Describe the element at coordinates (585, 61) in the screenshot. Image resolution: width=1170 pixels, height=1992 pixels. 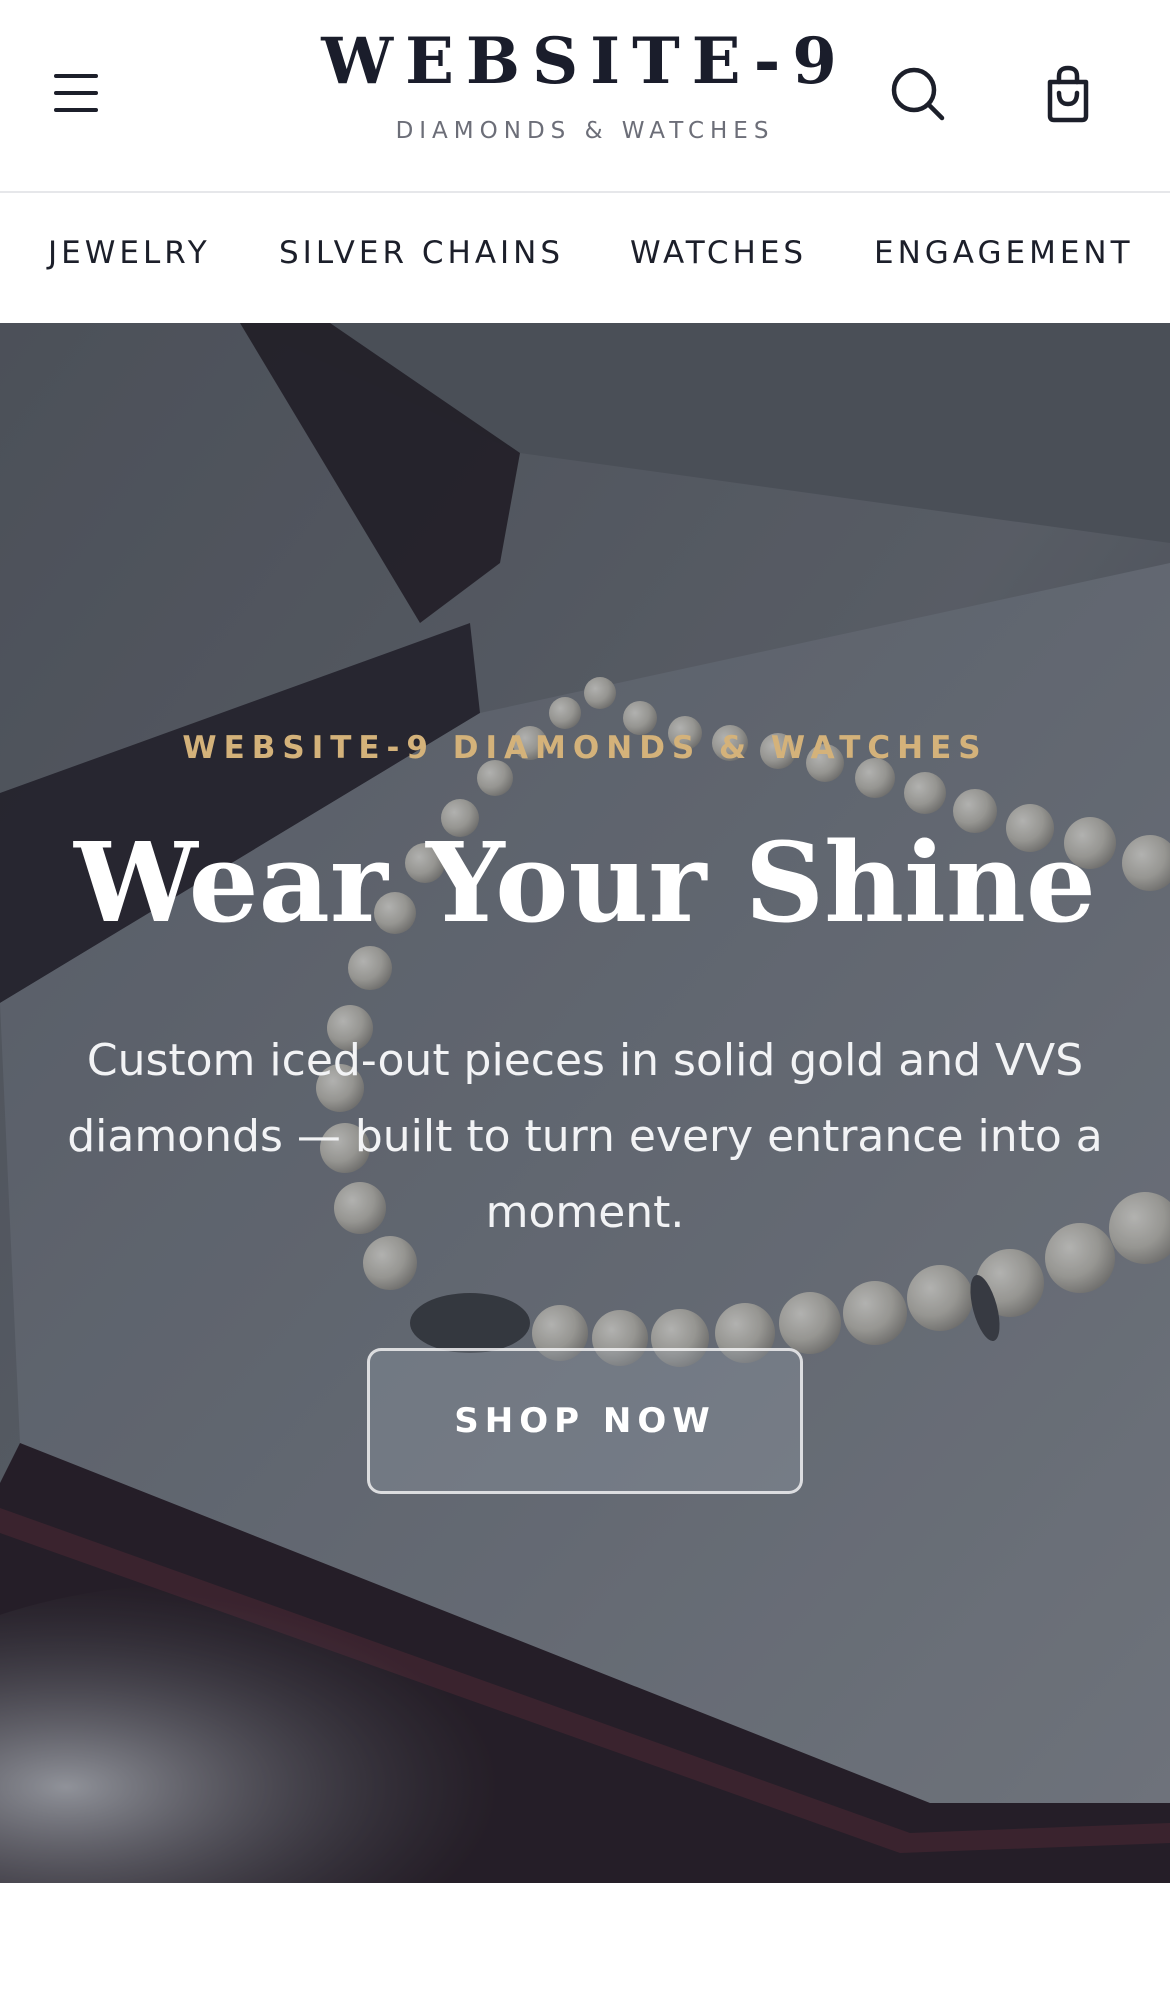
I see `logo-title: WEBSITE-9` at that location.